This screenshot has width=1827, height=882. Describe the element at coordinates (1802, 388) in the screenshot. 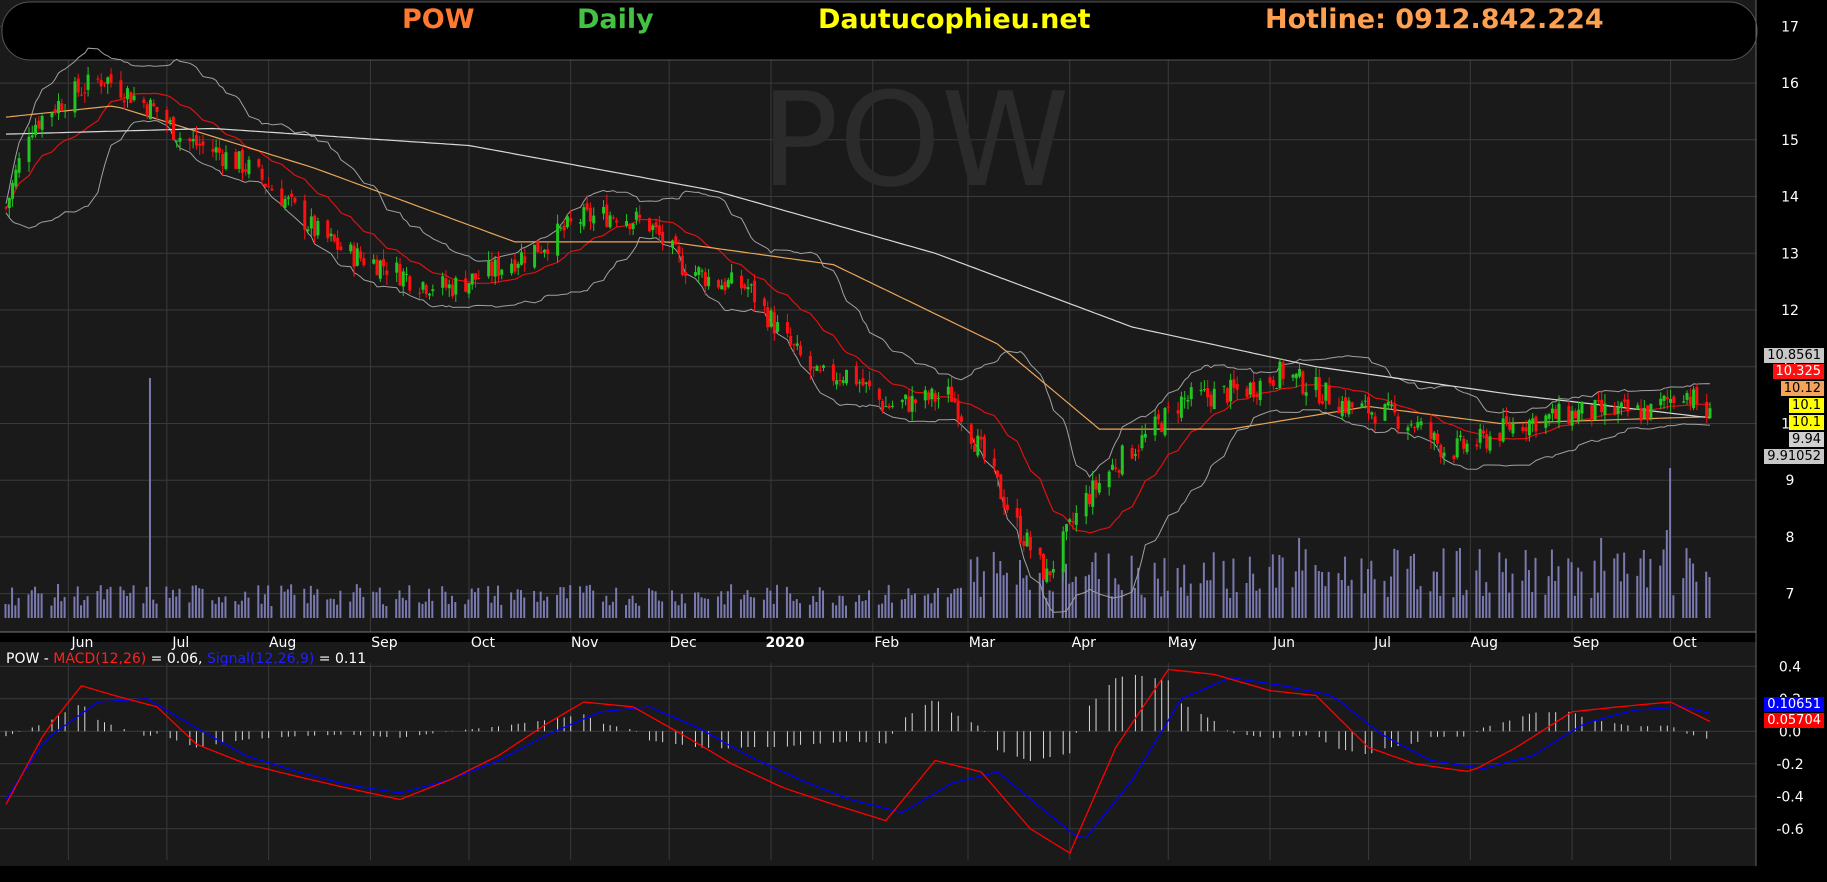

I see `last-label-ma-mid: 10.12` at that location.